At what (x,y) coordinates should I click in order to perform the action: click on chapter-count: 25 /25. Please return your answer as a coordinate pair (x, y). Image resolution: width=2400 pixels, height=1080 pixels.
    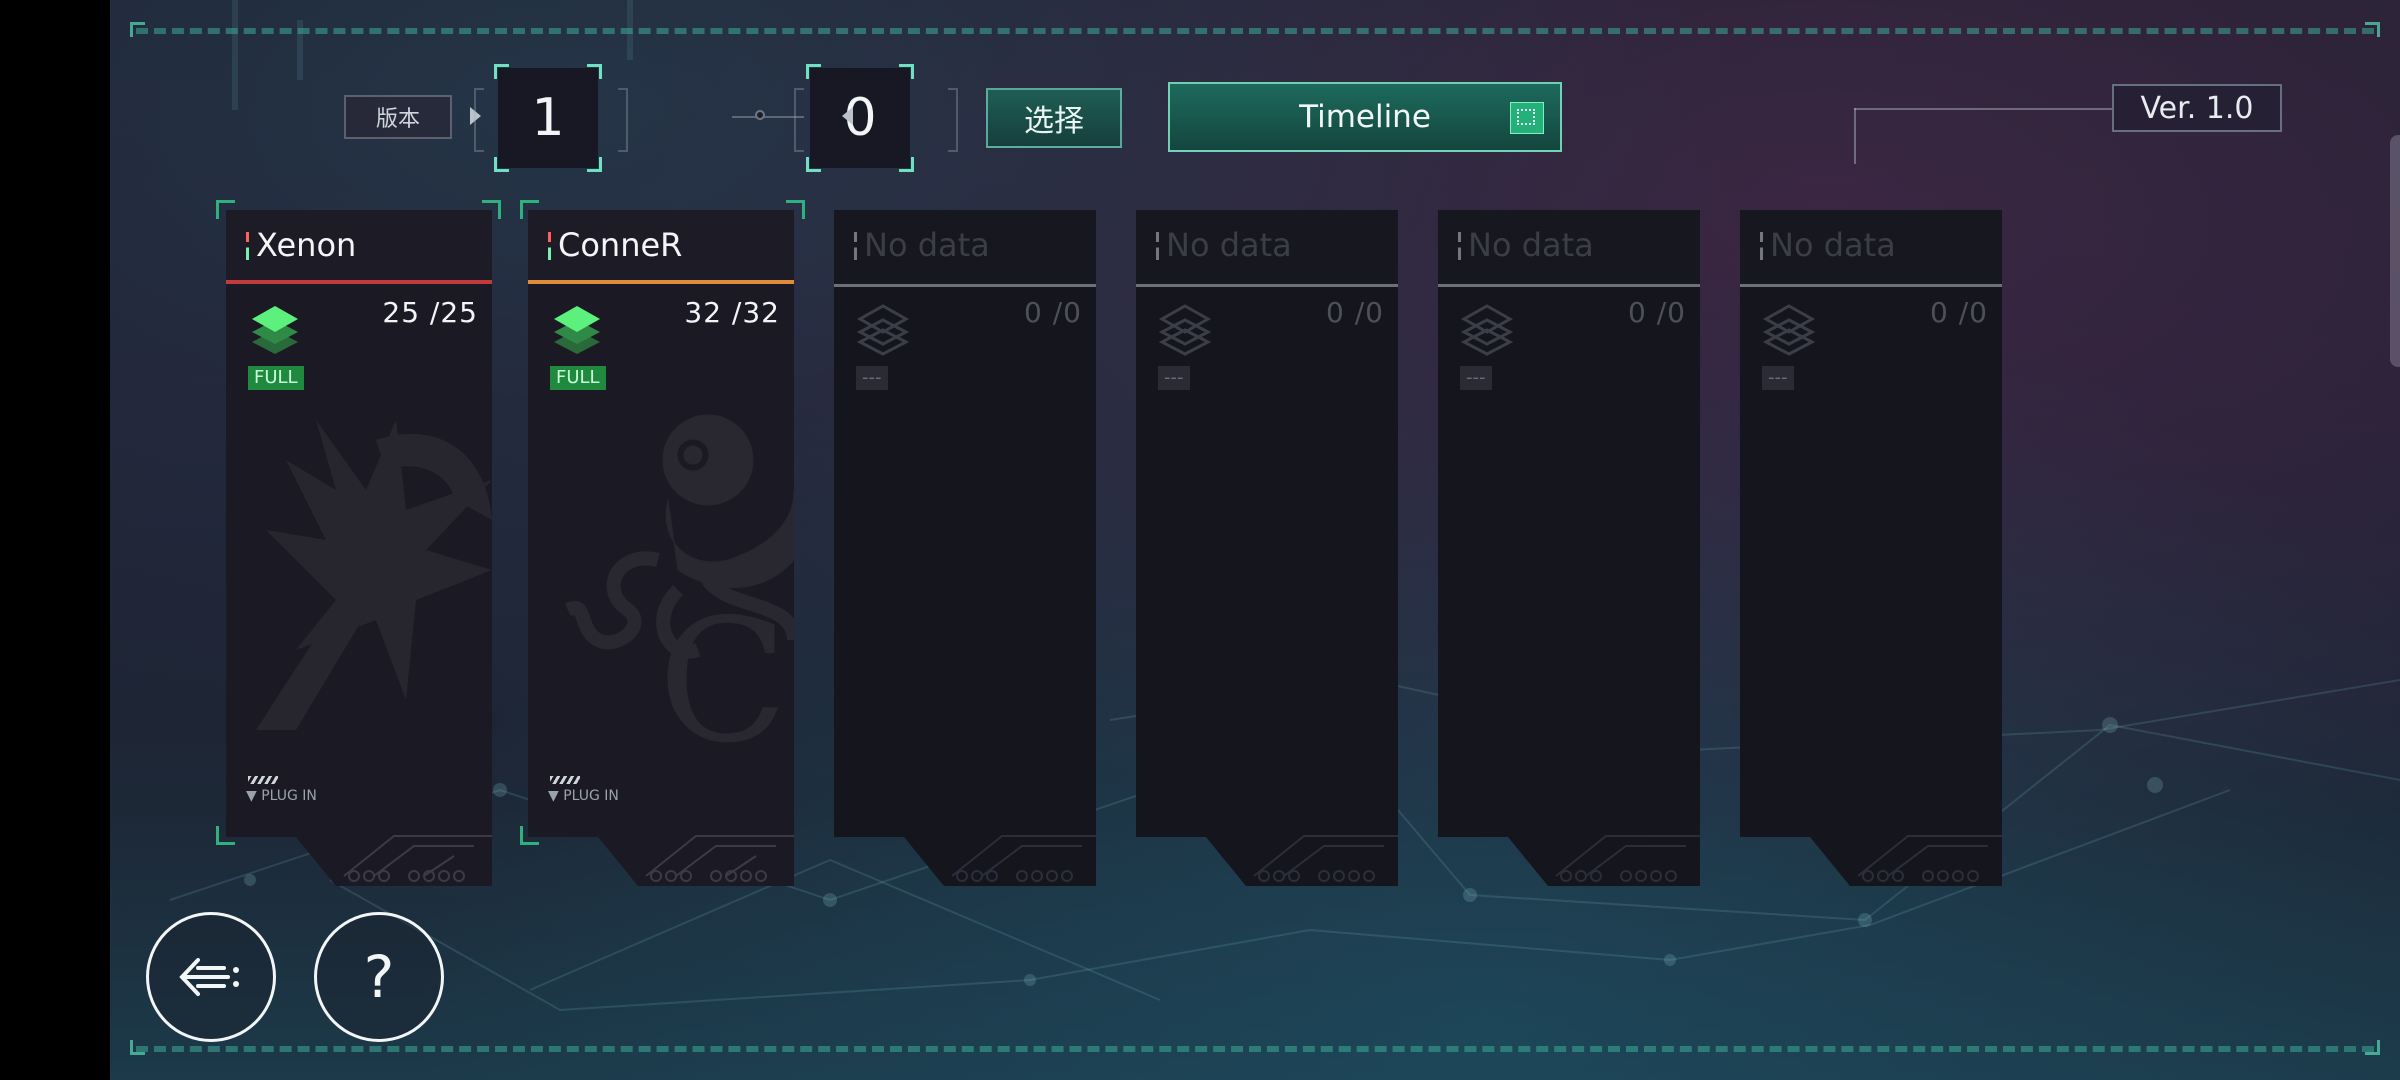
    Looking at the image, I should click on (430, 312).